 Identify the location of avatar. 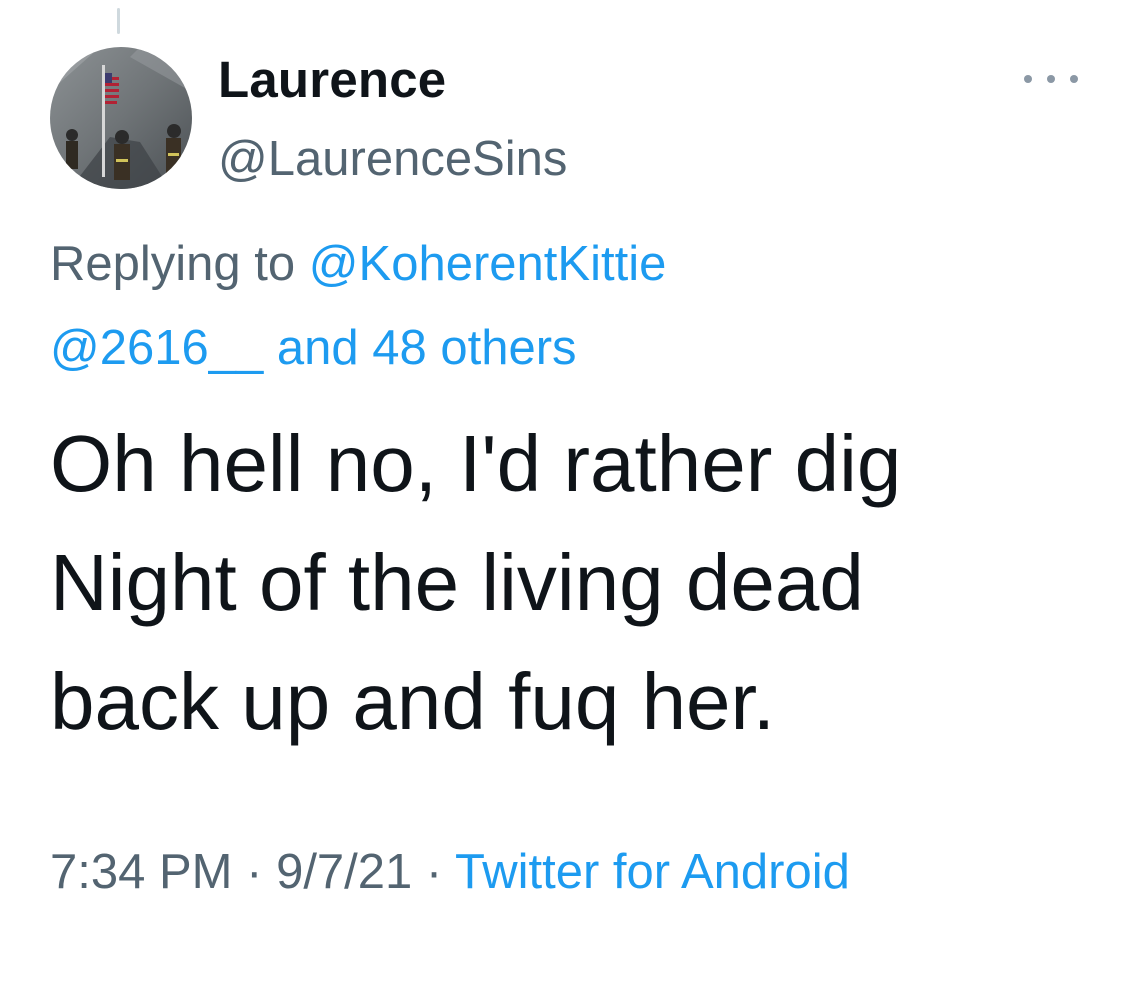
(121, 118).